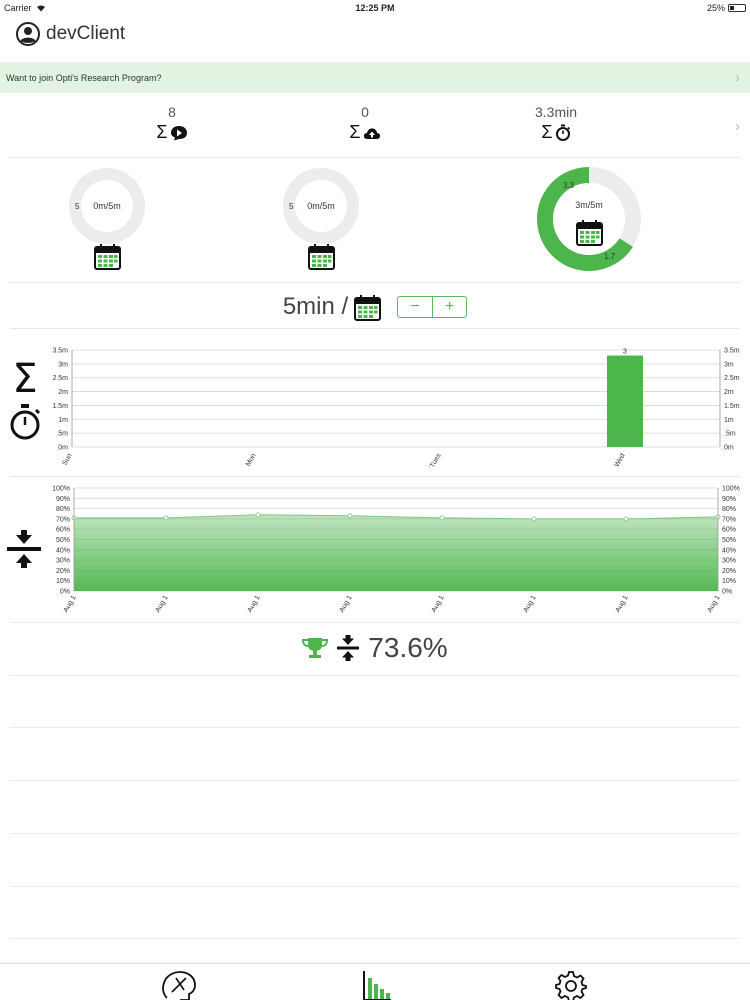 The image size is (750, 1000). I want to click on app-header: devClient, so click(70, 34).